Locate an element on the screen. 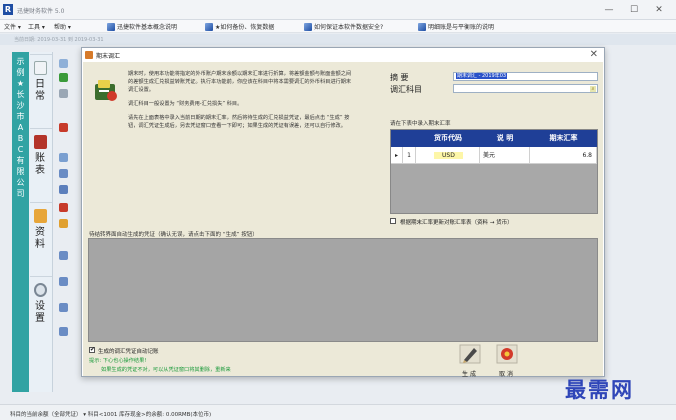  company-char: A is located at coordinates (20, 127).